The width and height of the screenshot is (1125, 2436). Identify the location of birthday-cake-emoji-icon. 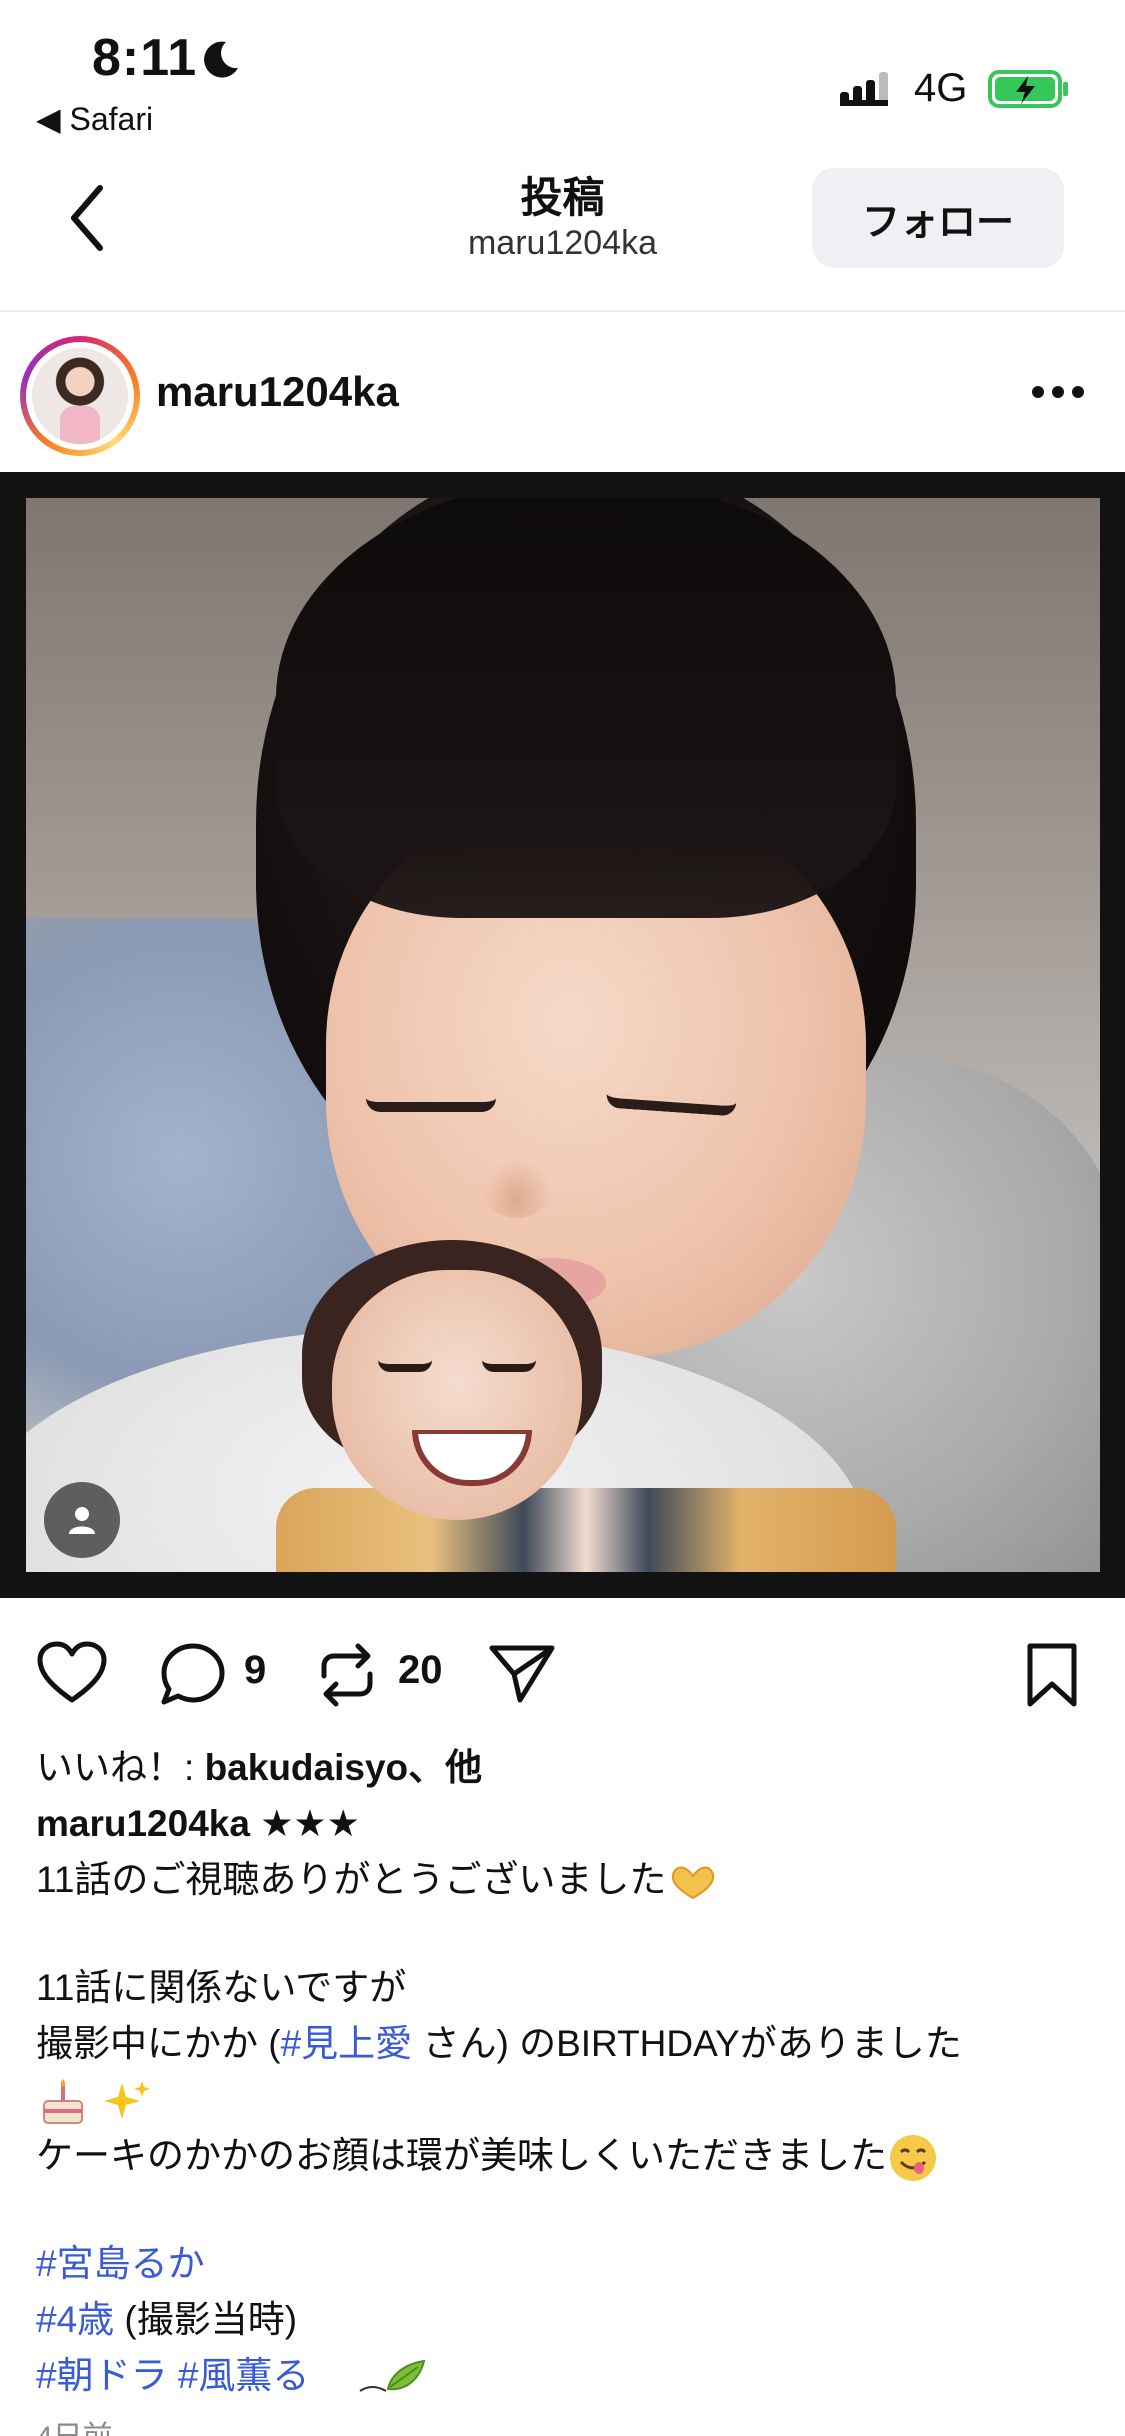
(63, 2102).